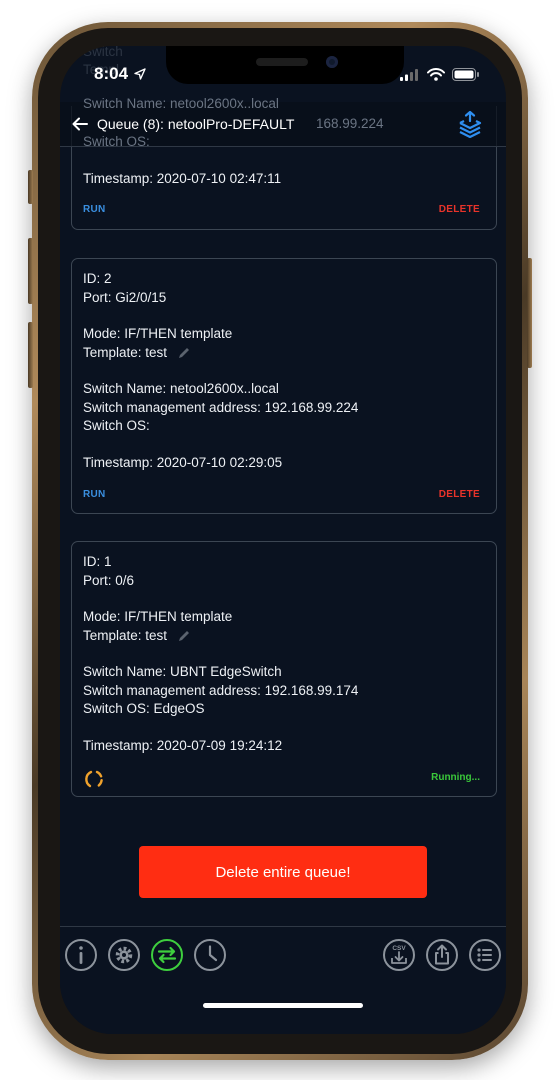 Image resolution: width=560 pixels, height=1080 pixels. What do you see at coordinates (80, 124) in the screenshot?
I see `back-arrow-icon` at bounding box center [80, 124].